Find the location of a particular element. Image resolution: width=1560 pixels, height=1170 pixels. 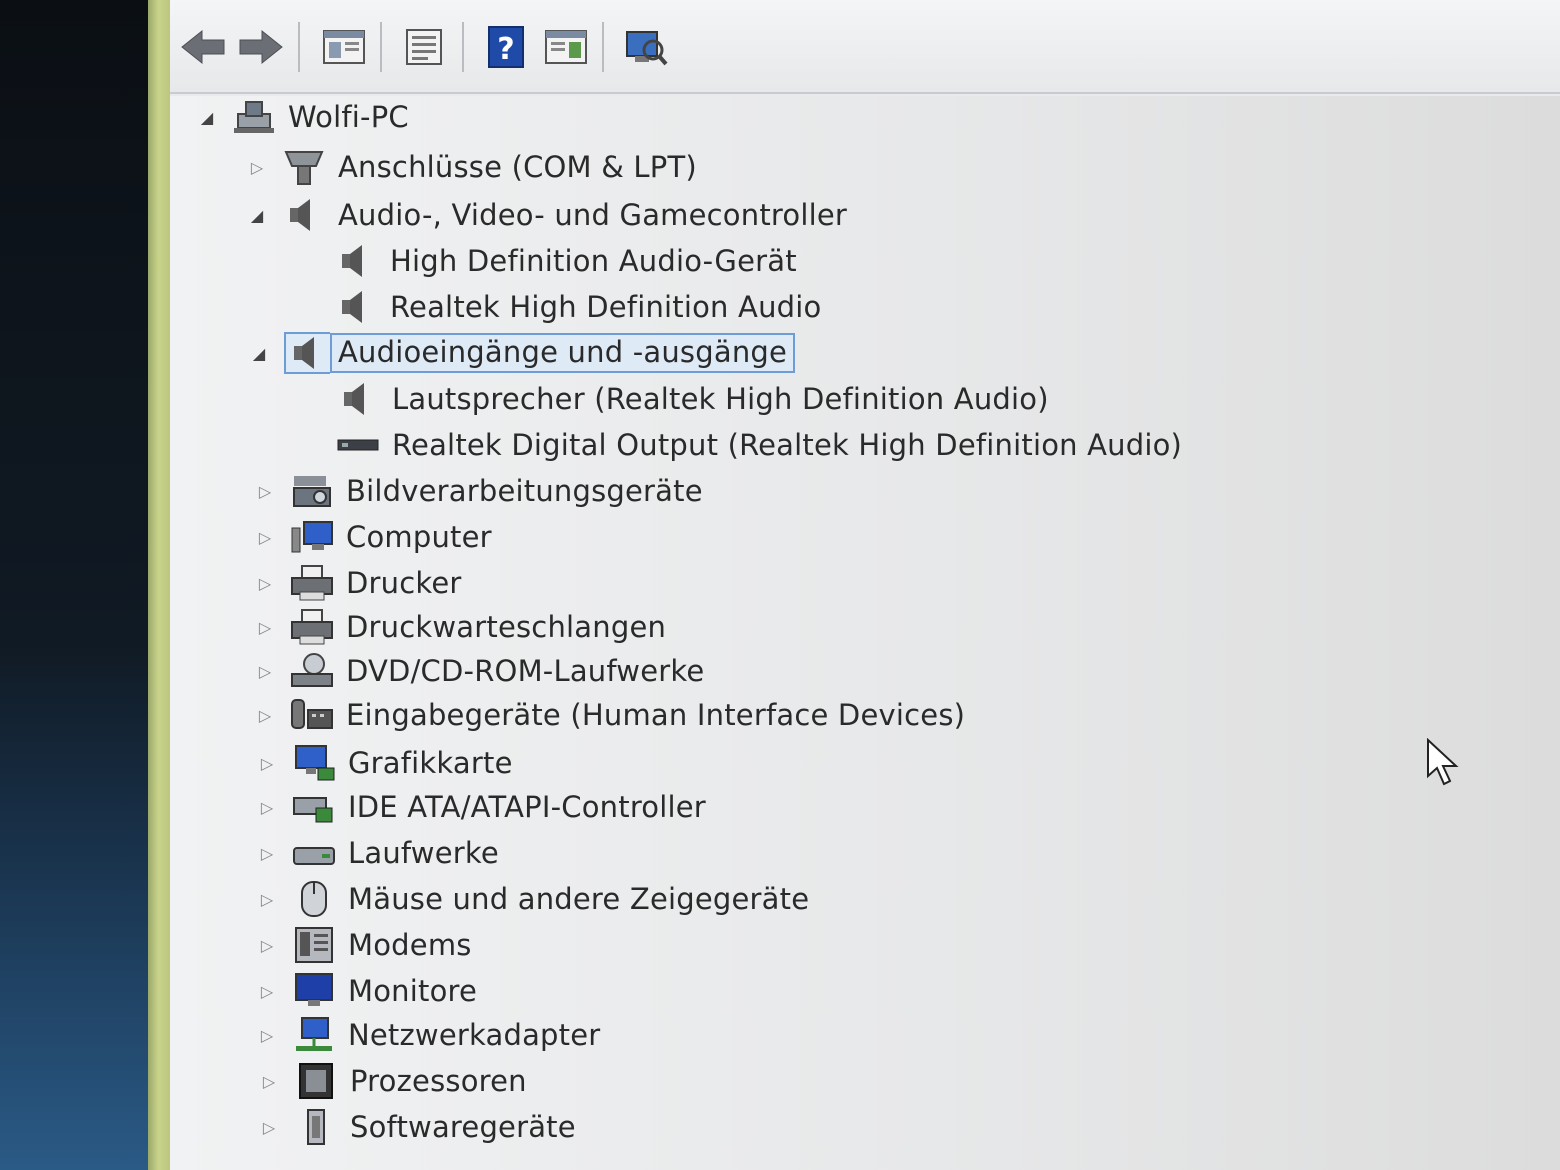

tree-category-ide-controllers: ▷ IDE ATA/ATAPI-Controller is located at coordinates (481, 807).